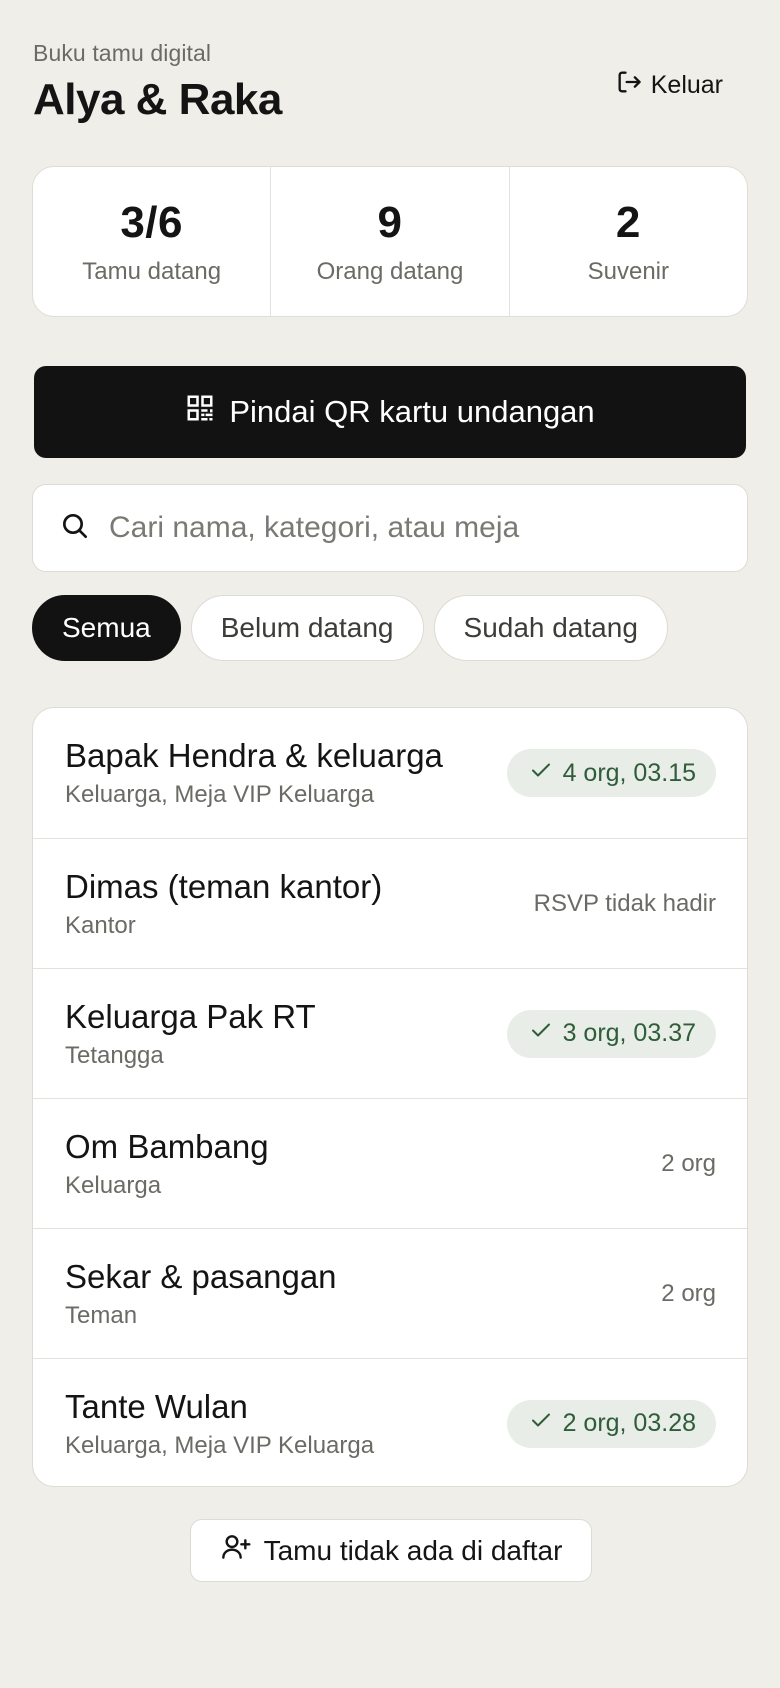  Describe the element at coordinates (413, 1550) in the screenshot. I see `add-unlisted-guest-label: Tamu tidak ada di daftar` at that location.